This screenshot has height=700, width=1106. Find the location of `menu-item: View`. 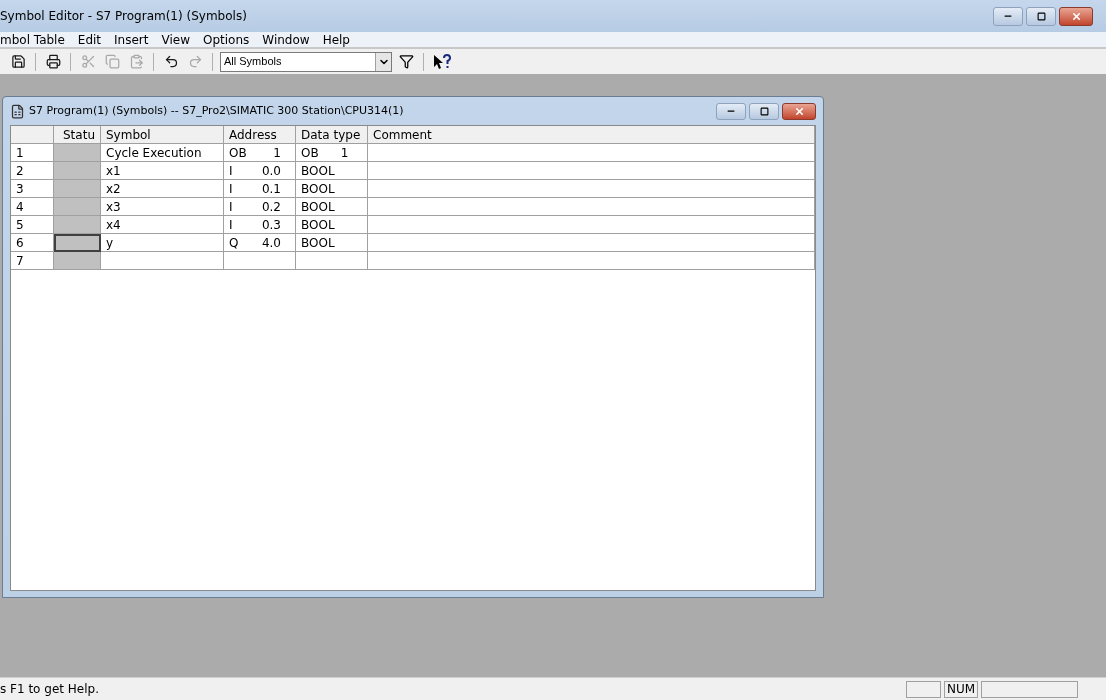

menu-item: View is located at coordinates (175, 39).